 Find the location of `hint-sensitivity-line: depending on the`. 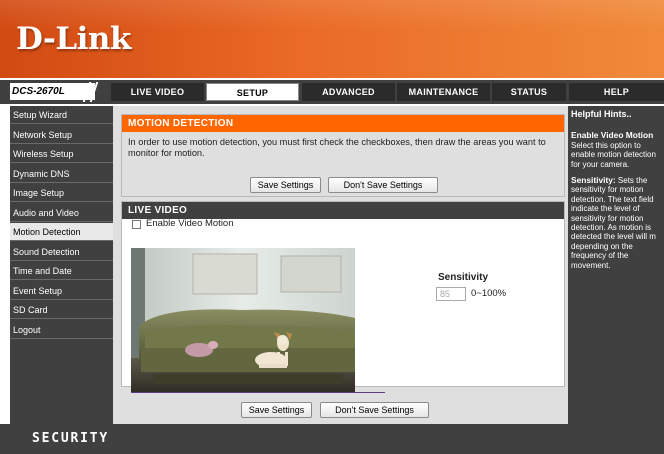

hint-sensitivity-line: depending on the is located at coordinates (602, 246).